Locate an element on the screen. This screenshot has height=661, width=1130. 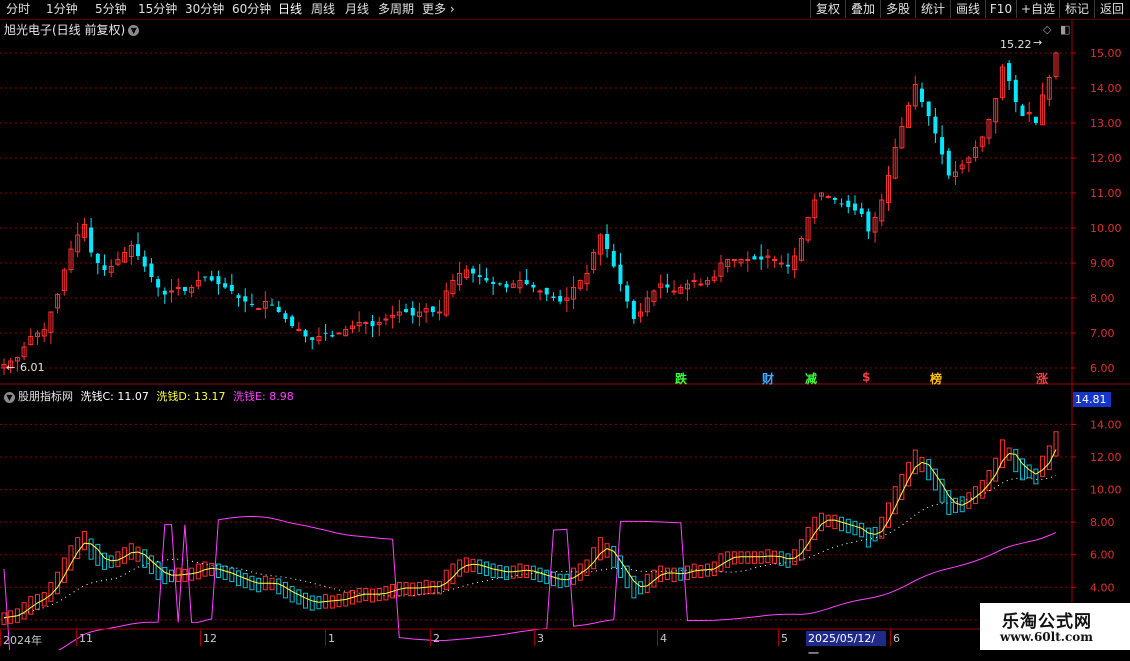
indicator-tick-label: 8.00 is located at coordinates (1102, 522).